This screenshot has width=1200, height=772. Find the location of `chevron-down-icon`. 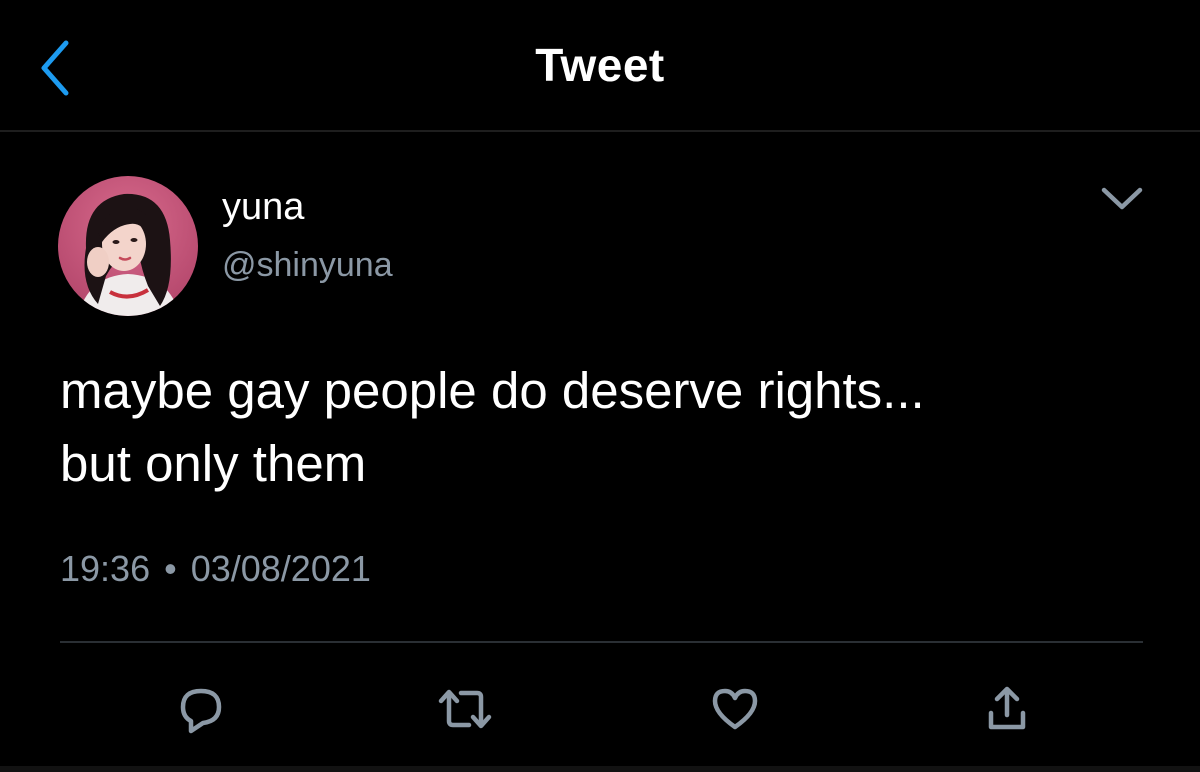

chevron-down-icon is located at coordinates (1122, 198).